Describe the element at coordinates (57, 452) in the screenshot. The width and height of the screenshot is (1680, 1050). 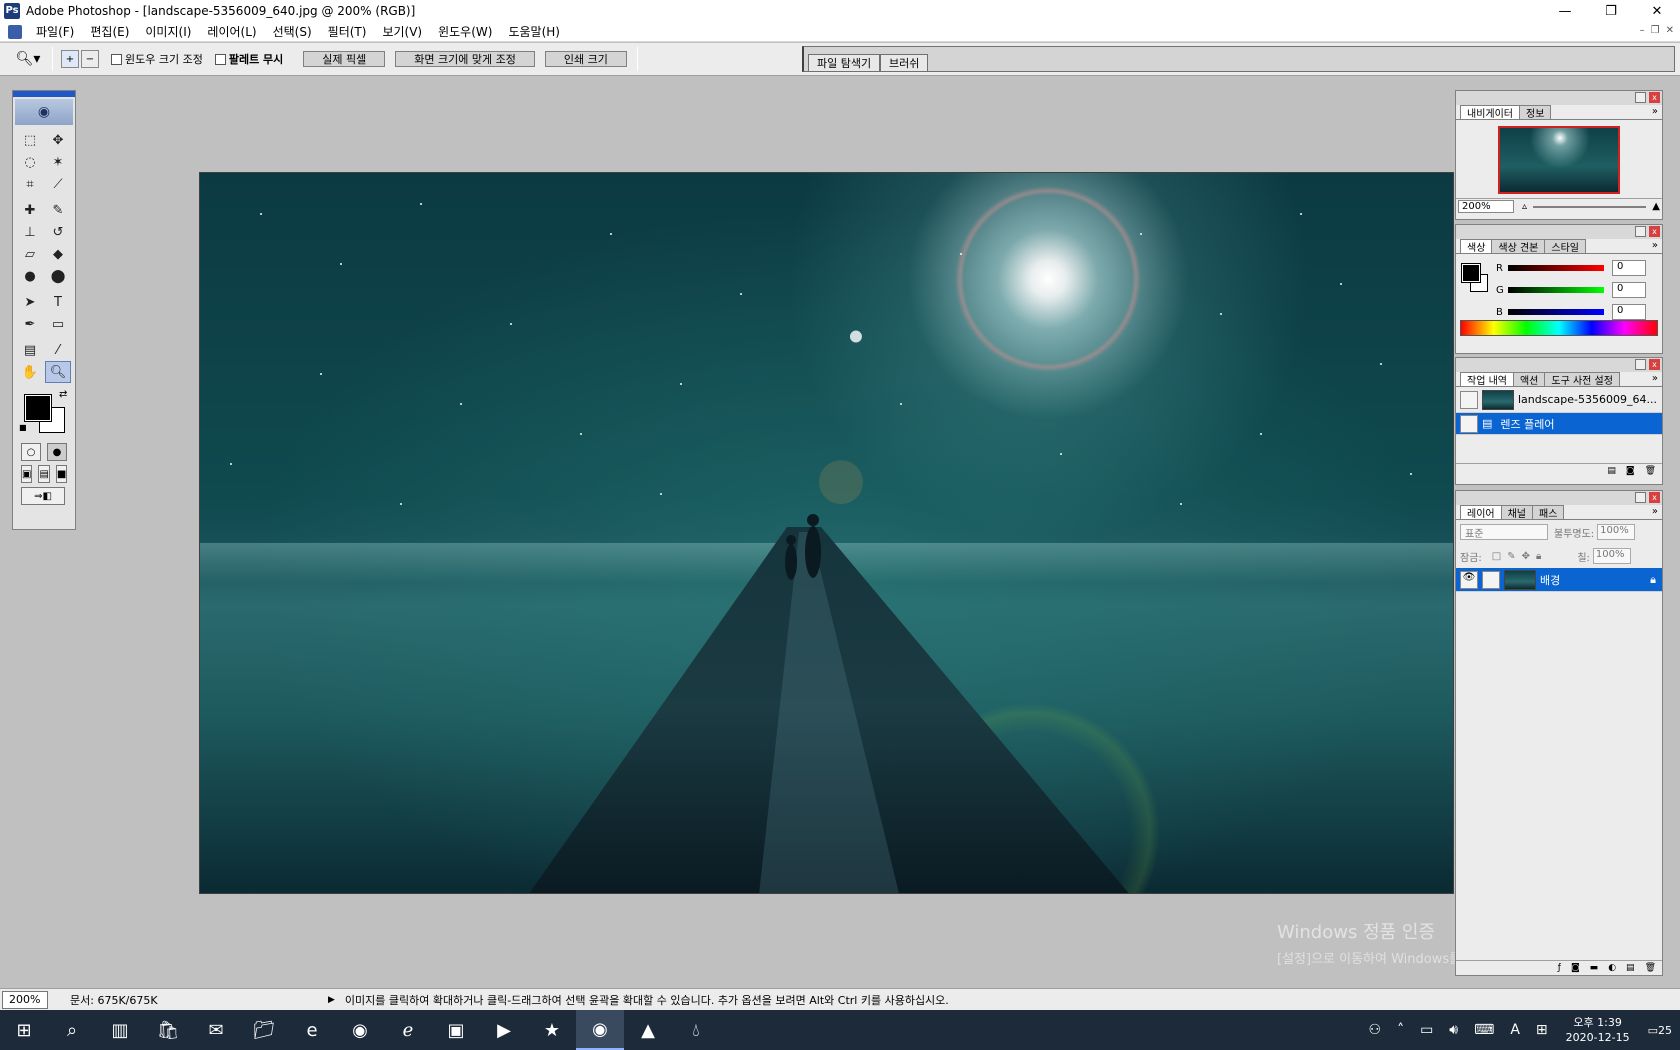
I see `quick-mask-icon: ●` at that location.